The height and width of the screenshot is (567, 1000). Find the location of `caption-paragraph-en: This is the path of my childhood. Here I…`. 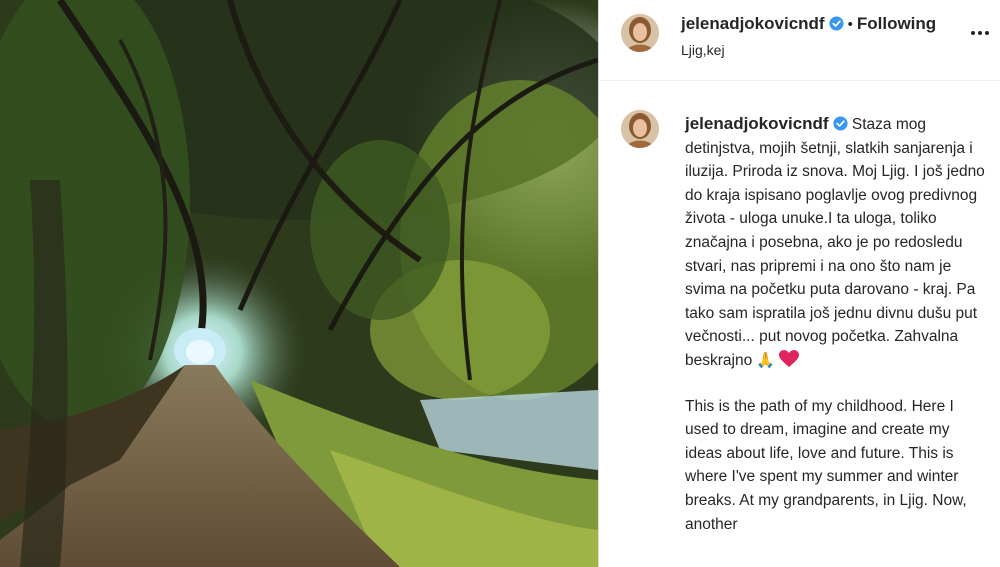

caption-paragraph-en: This is the path of my childhood. Here I… is located at coordinates (826, 465).